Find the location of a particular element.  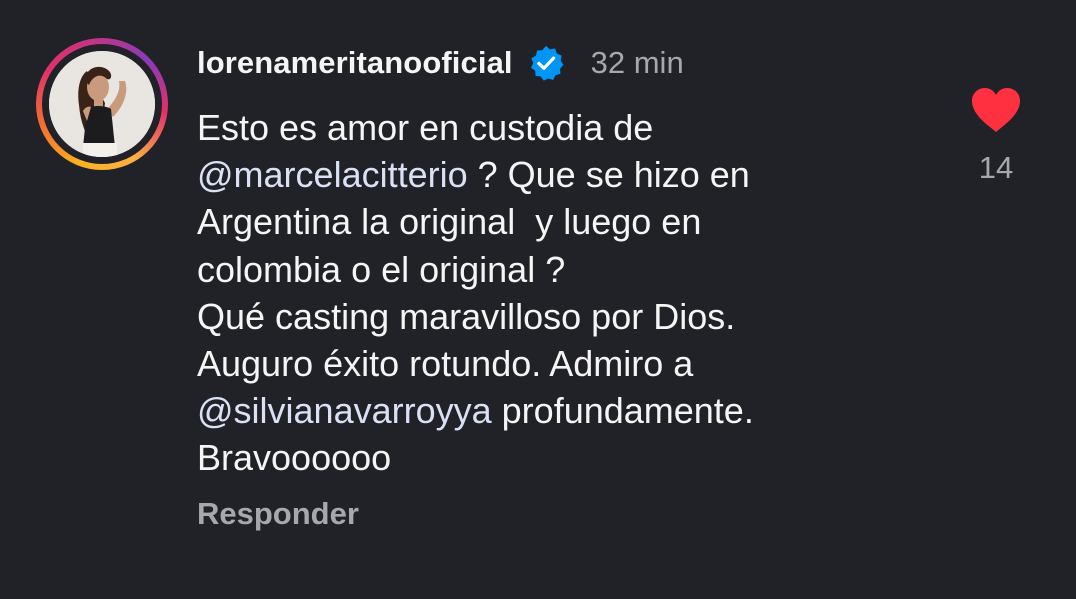

comment-line: @silvianavarroyya profundamente. is located at coordinates (547, 410).